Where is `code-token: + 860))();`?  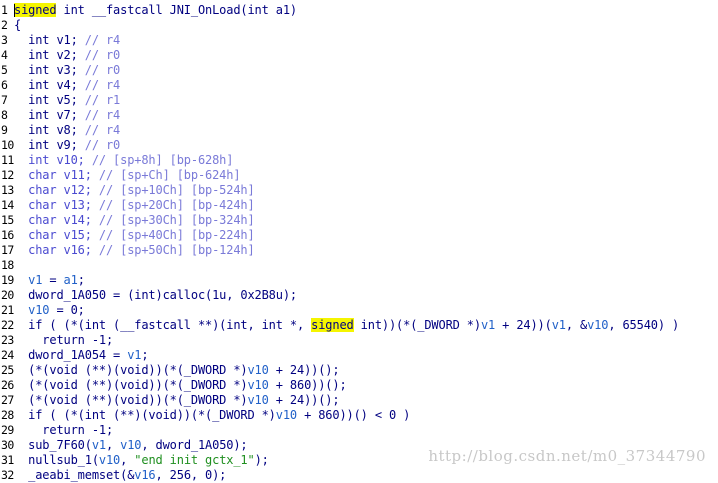 code-token: + 860))(); is located at coordinates (308, 385).